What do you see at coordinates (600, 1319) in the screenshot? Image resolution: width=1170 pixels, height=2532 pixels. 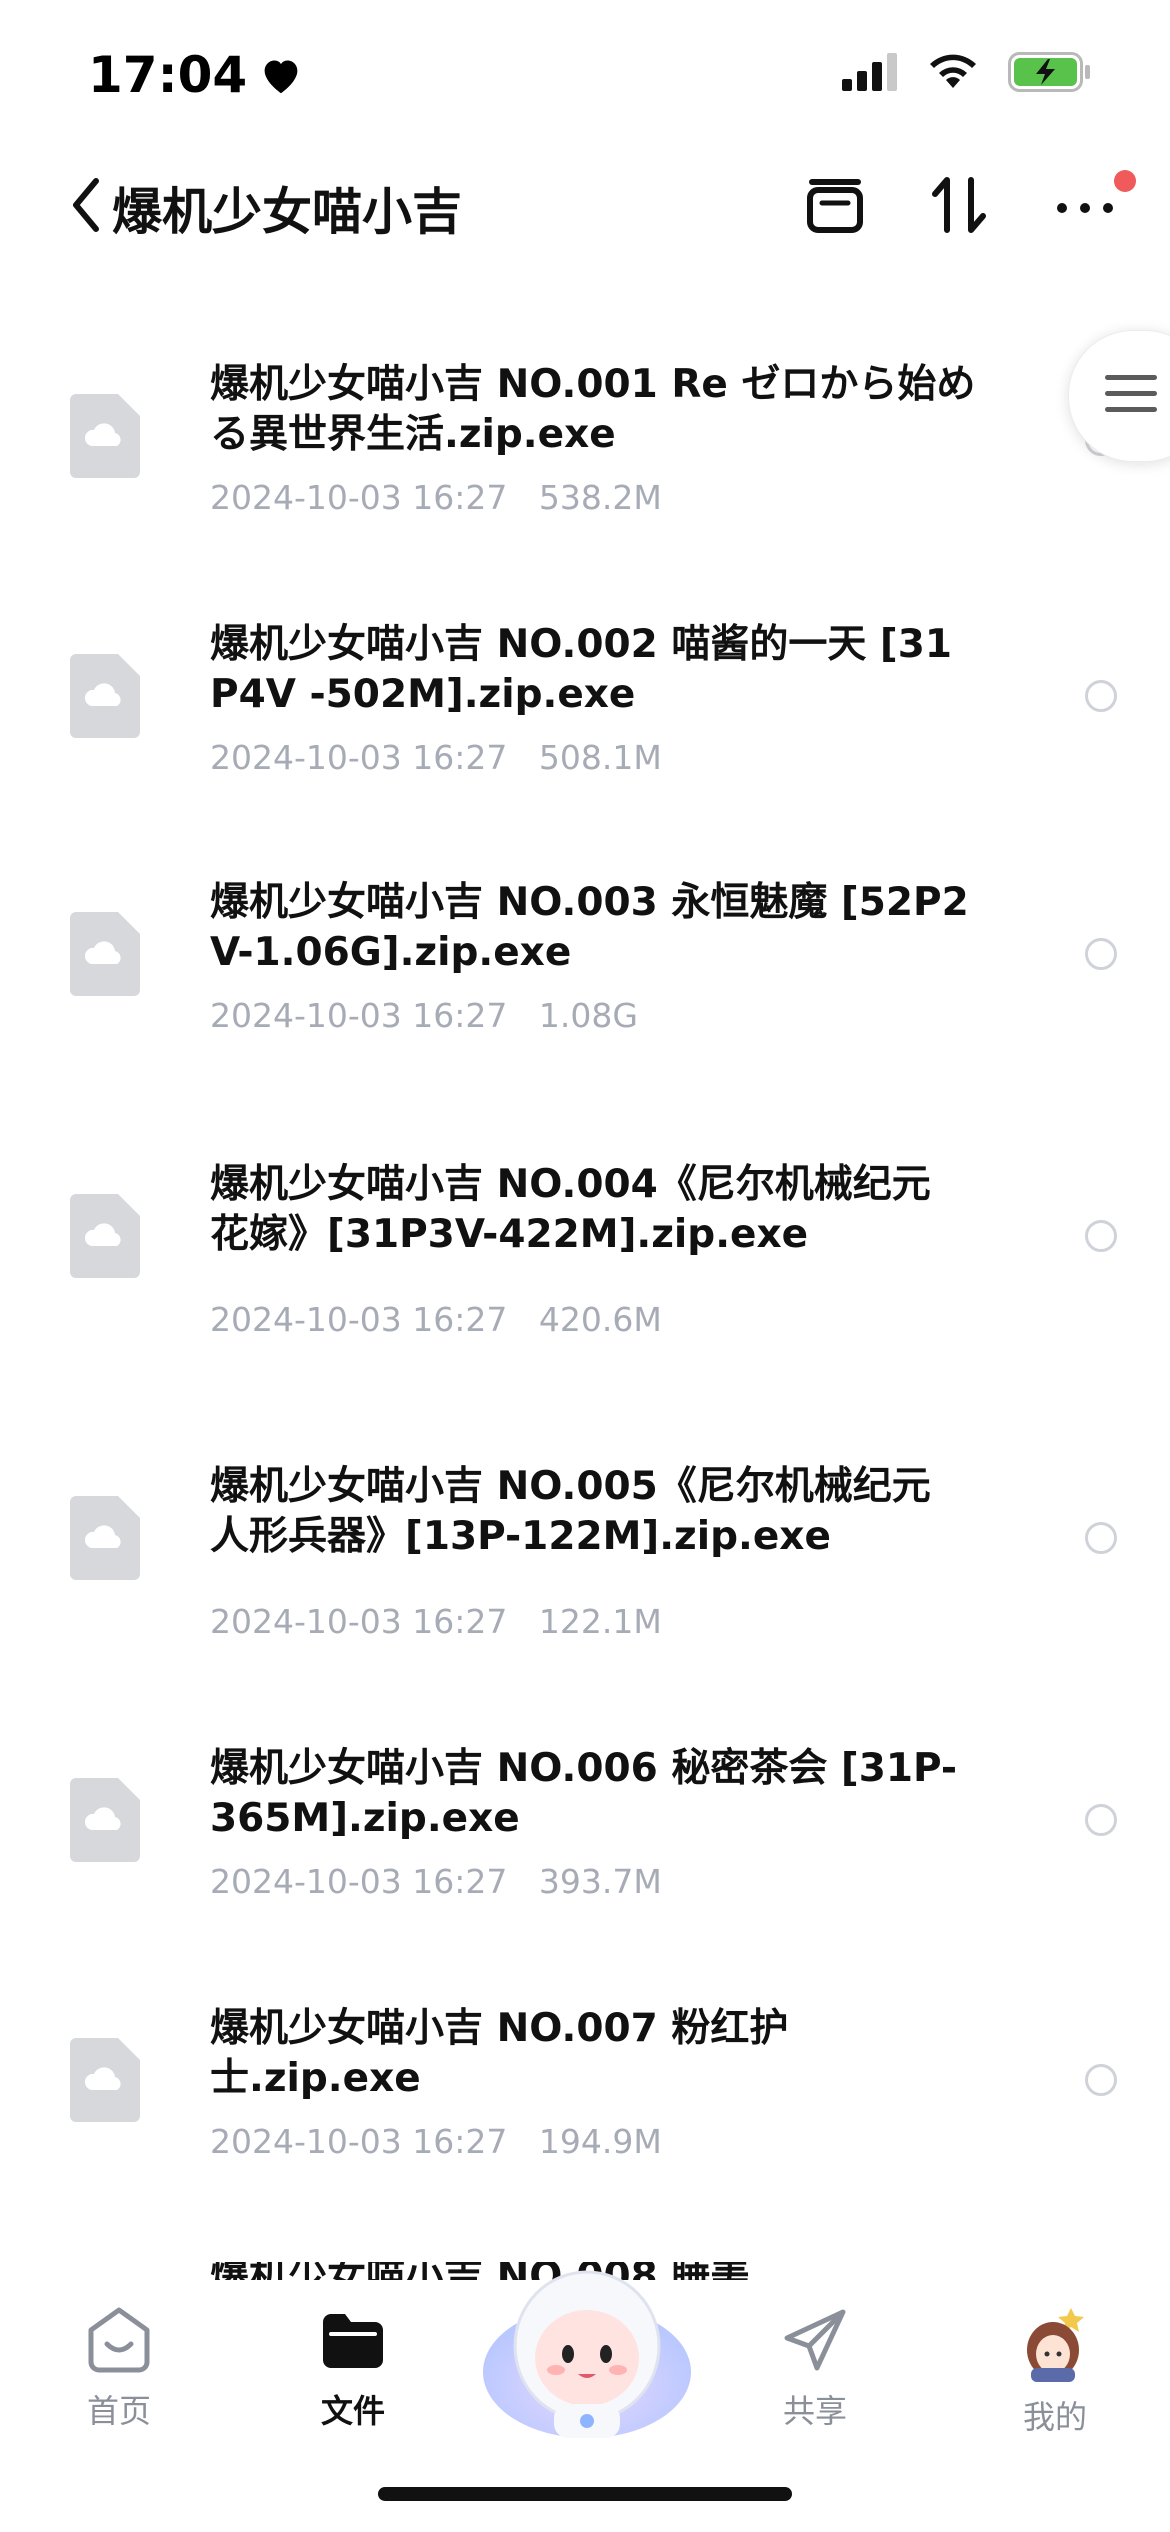 I see `file-size: 420.6M` at bounding box center [600, 1319].